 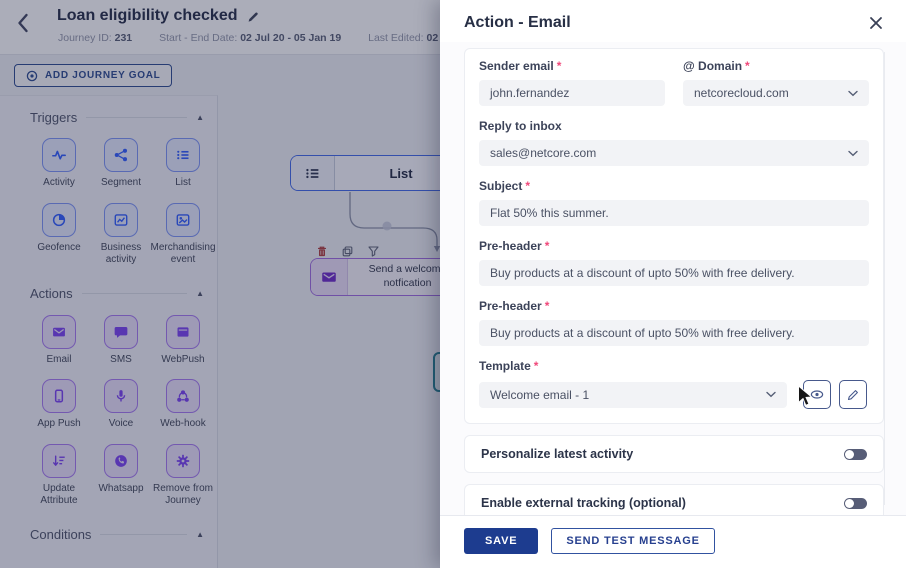 What do you see at coordinates (517, 22) in the screenshot?
I see `panel-title: Action - Email` at bounding box center [517, 22].